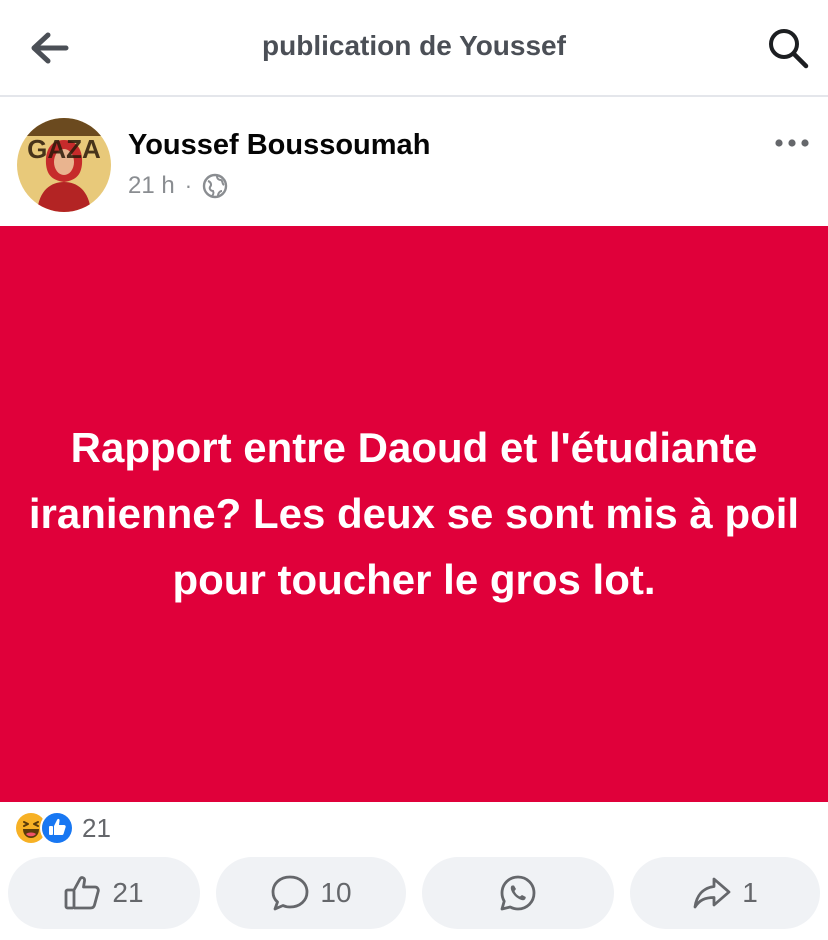 The image size is (828, 940). I want to click on more-horizontal-icon, so click(792, 143).